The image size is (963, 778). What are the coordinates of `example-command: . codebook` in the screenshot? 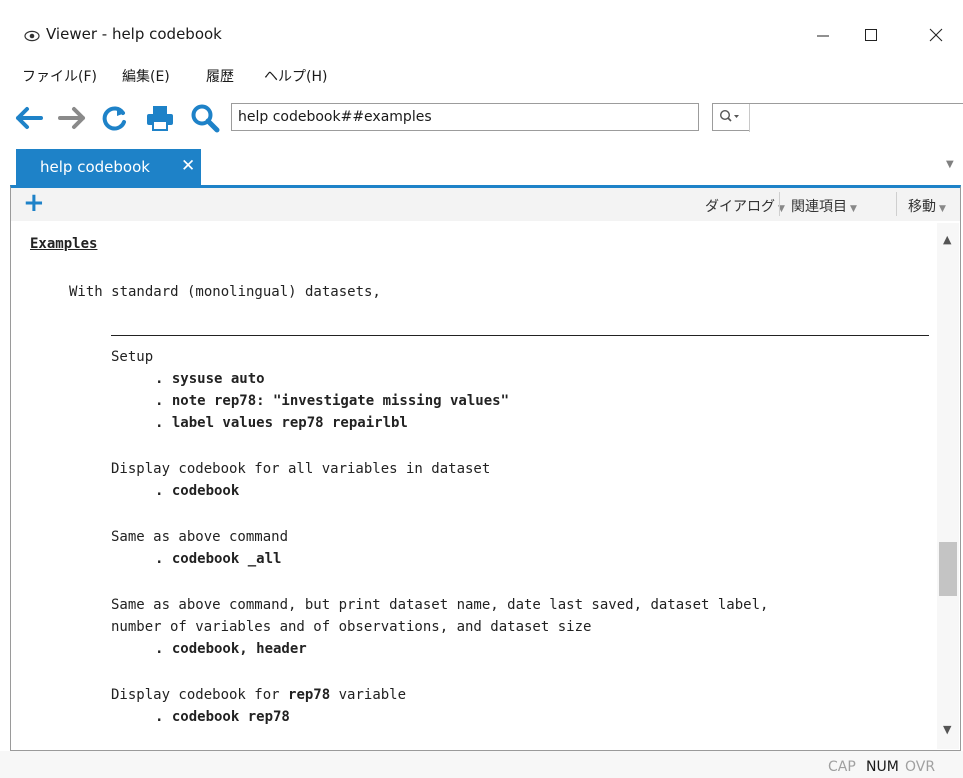 It's located at (197, 491).